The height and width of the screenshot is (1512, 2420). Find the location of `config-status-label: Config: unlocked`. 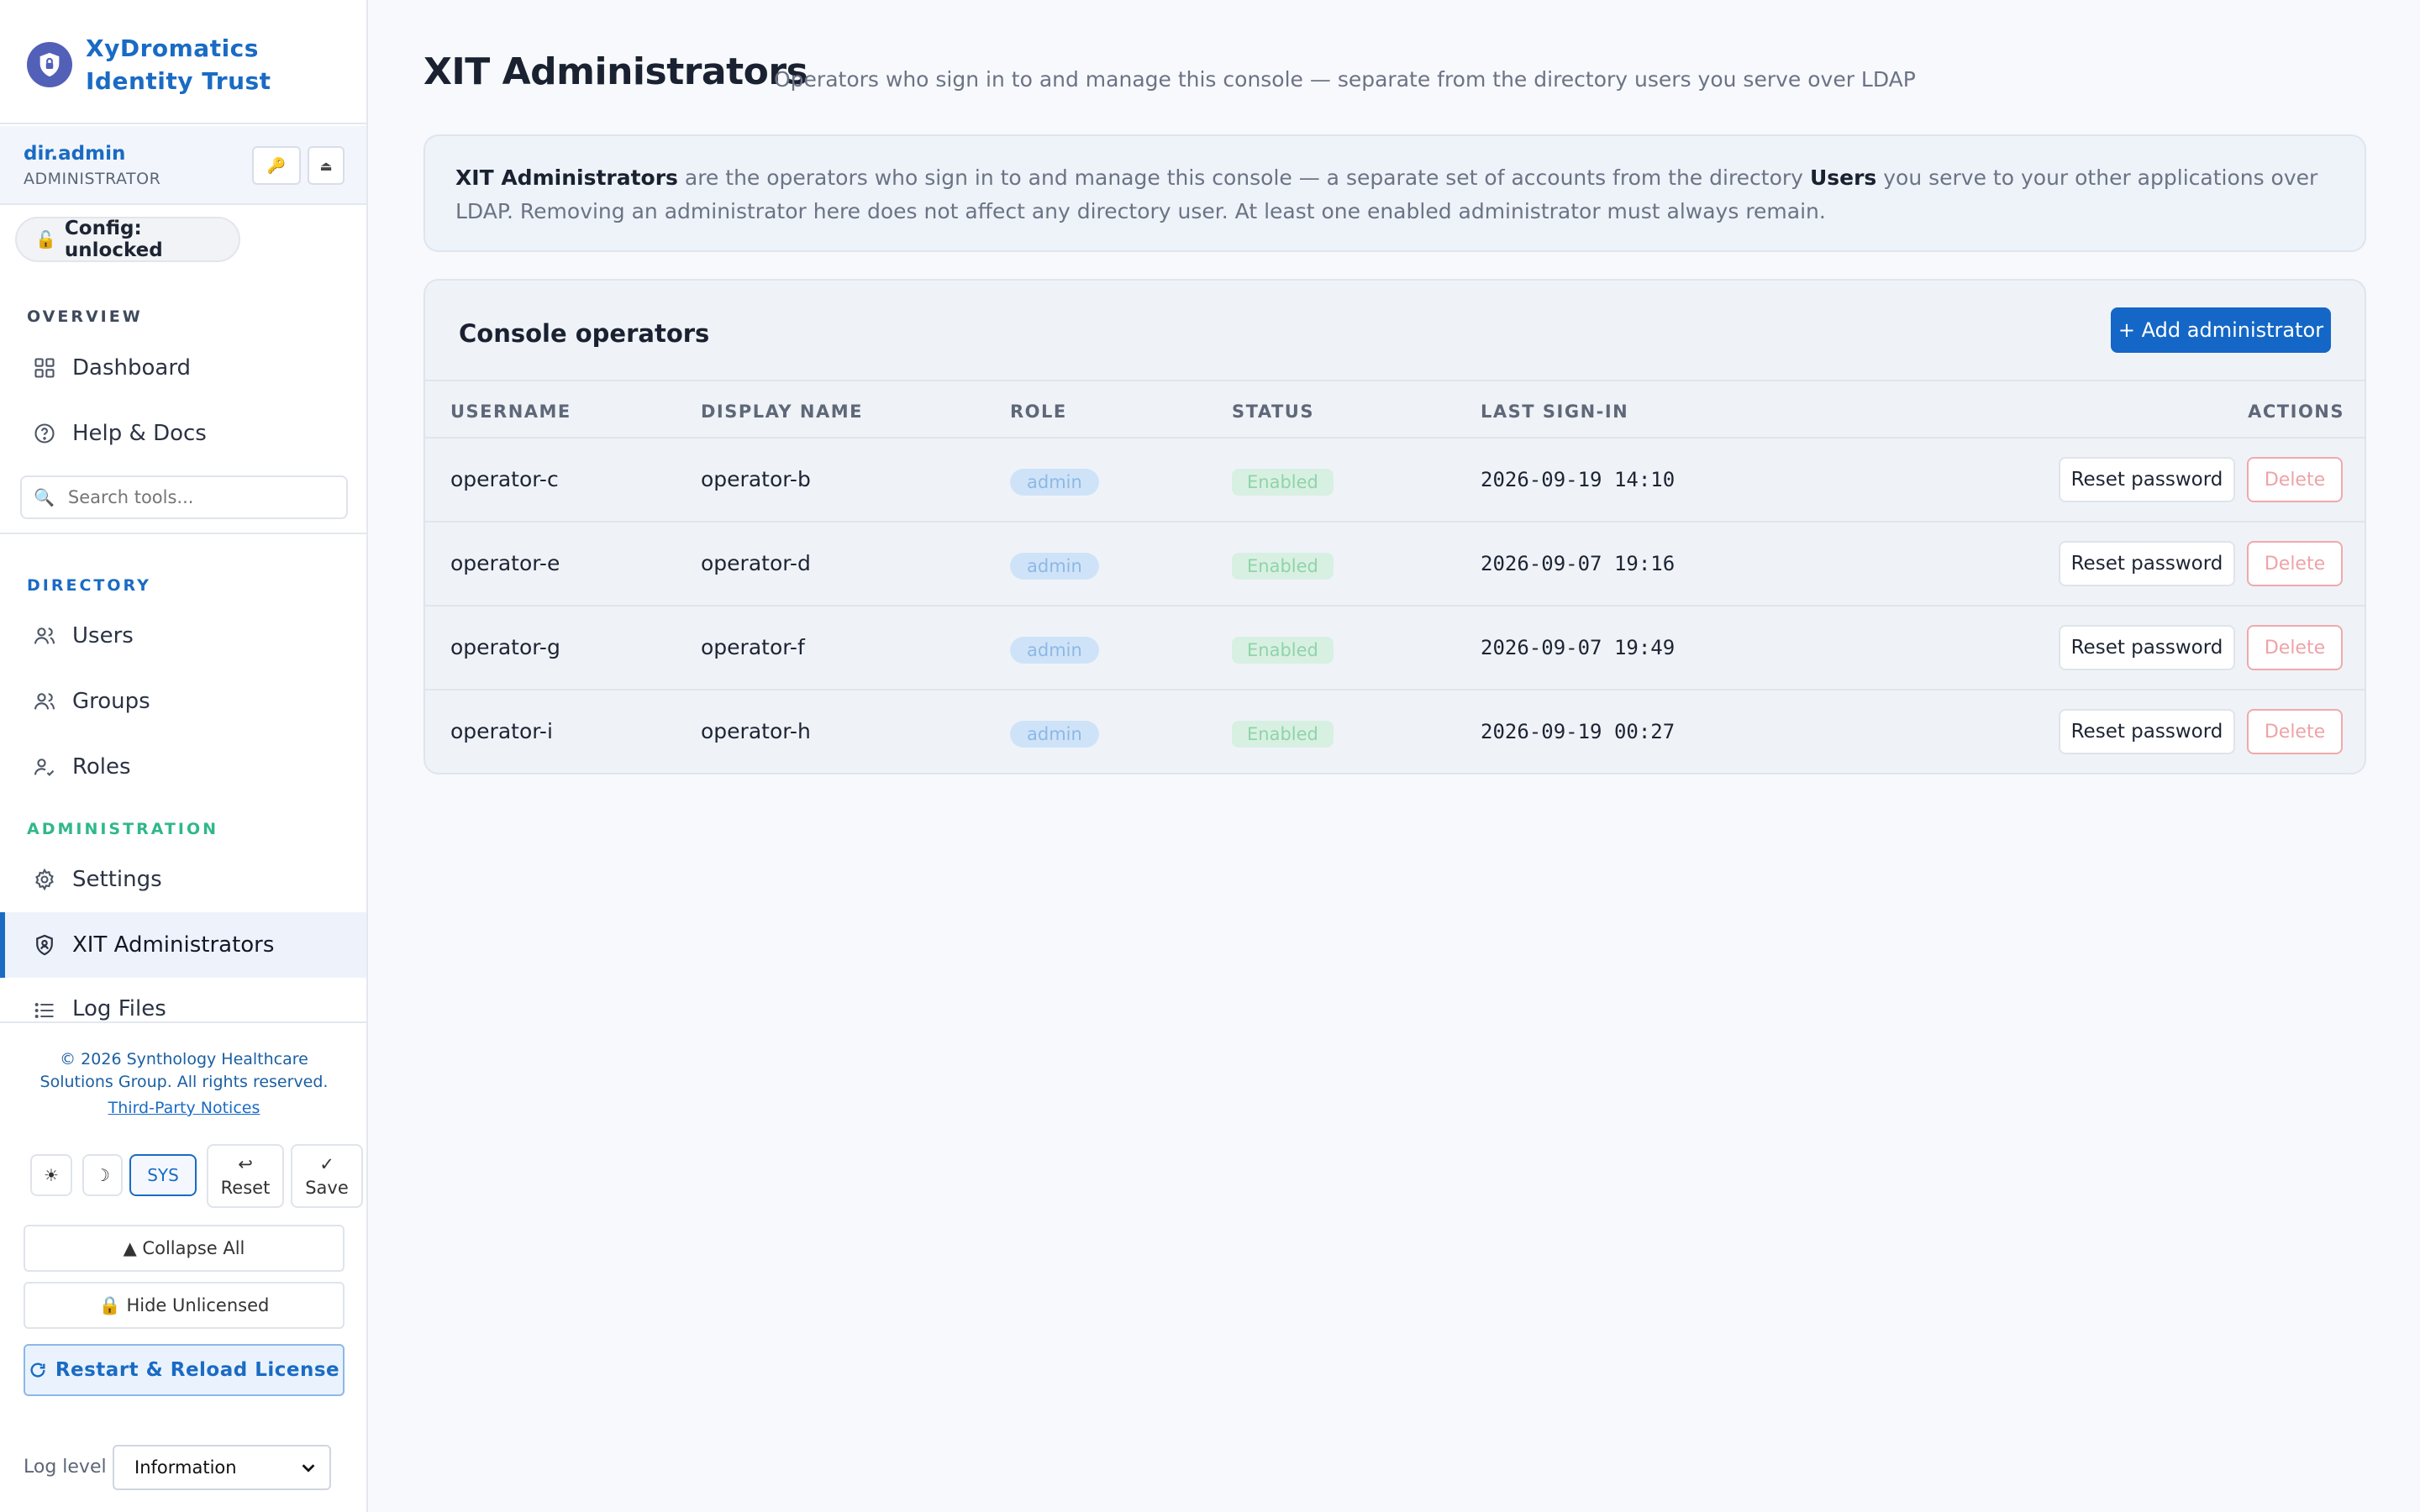

config-status-label: Config: unlocked is located at coordinates (113, 239).